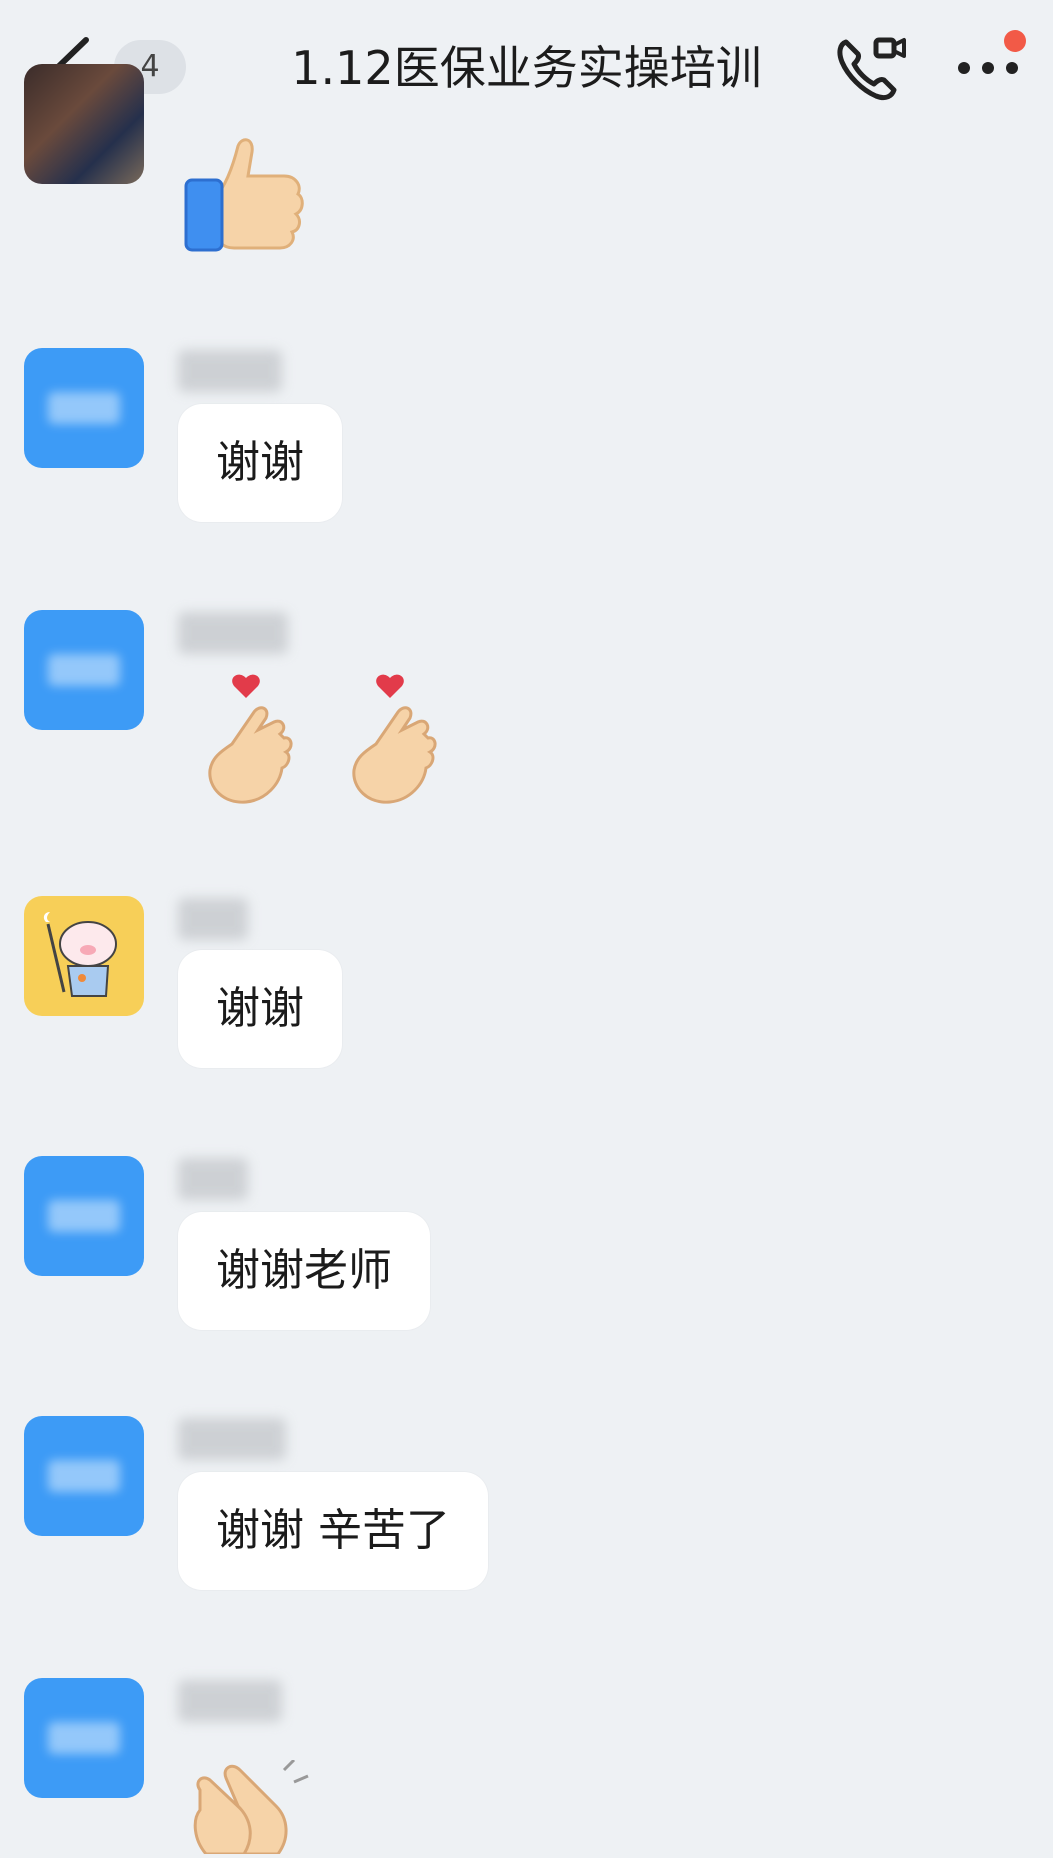 The image size is (1053, 1858). I want to click on clapping-hands-emoji, so click(251, 1808).